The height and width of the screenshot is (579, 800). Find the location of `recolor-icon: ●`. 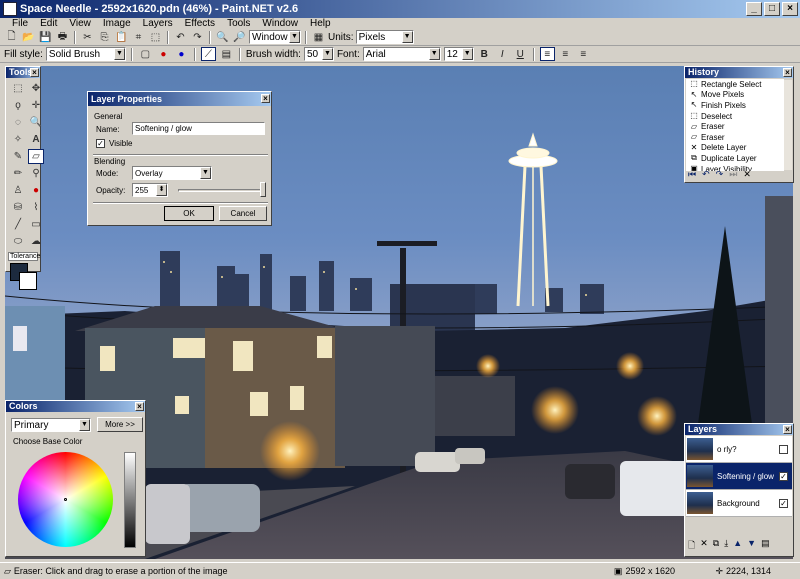

recolor-icon: ● is located at coordinates (36, 190).